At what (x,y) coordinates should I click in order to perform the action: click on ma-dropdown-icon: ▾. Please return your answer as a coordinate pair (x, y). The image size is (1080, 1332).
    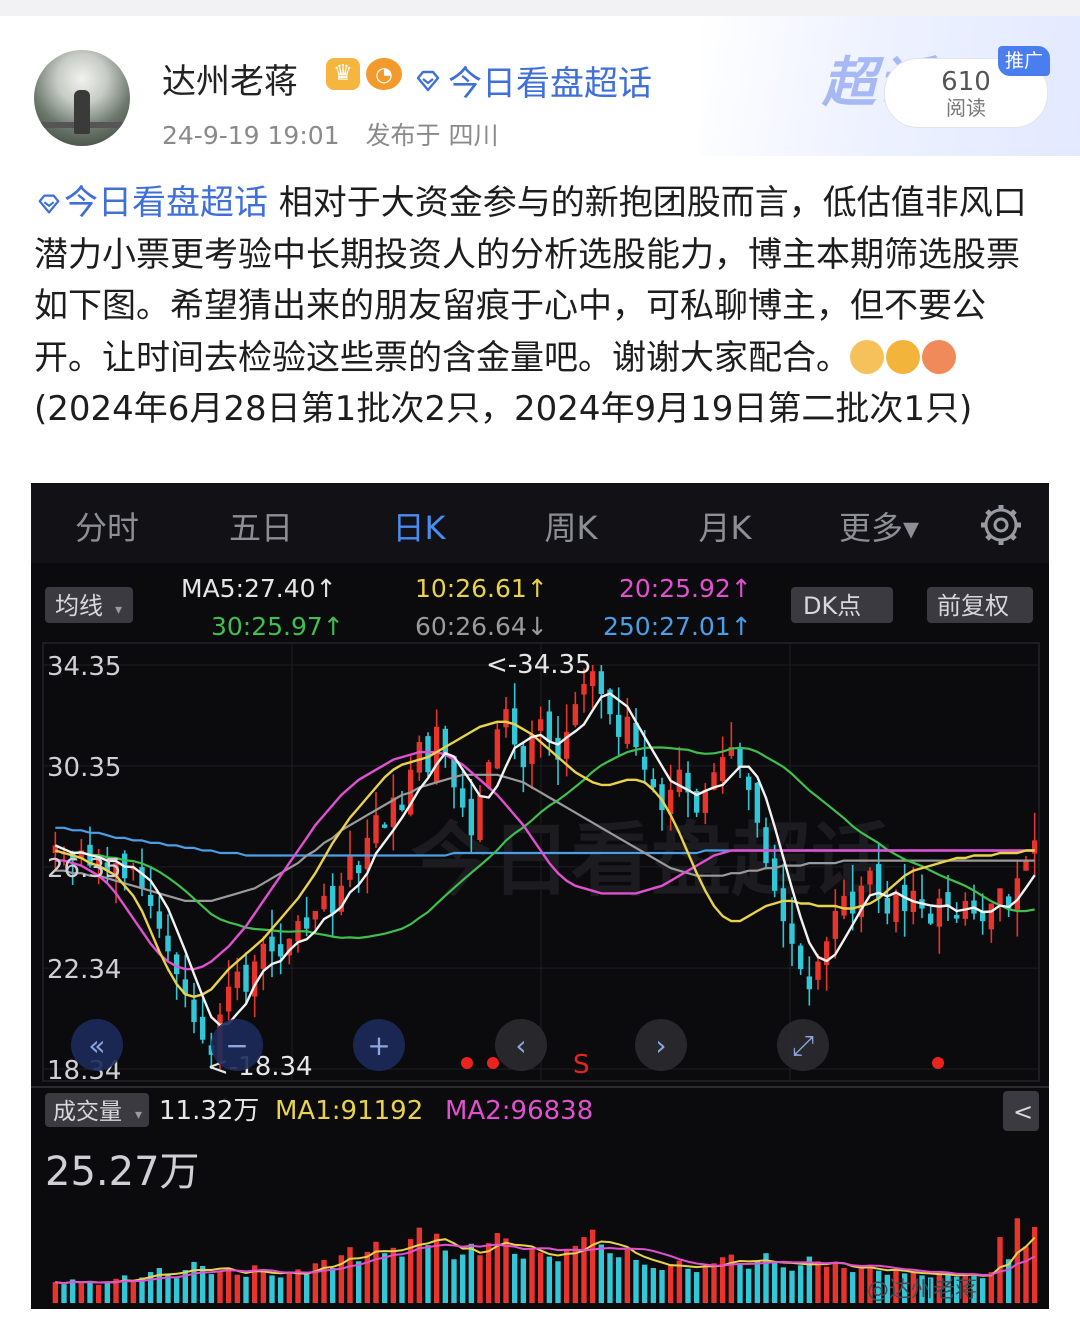
    Looking at the image, I should click on (118, 610).